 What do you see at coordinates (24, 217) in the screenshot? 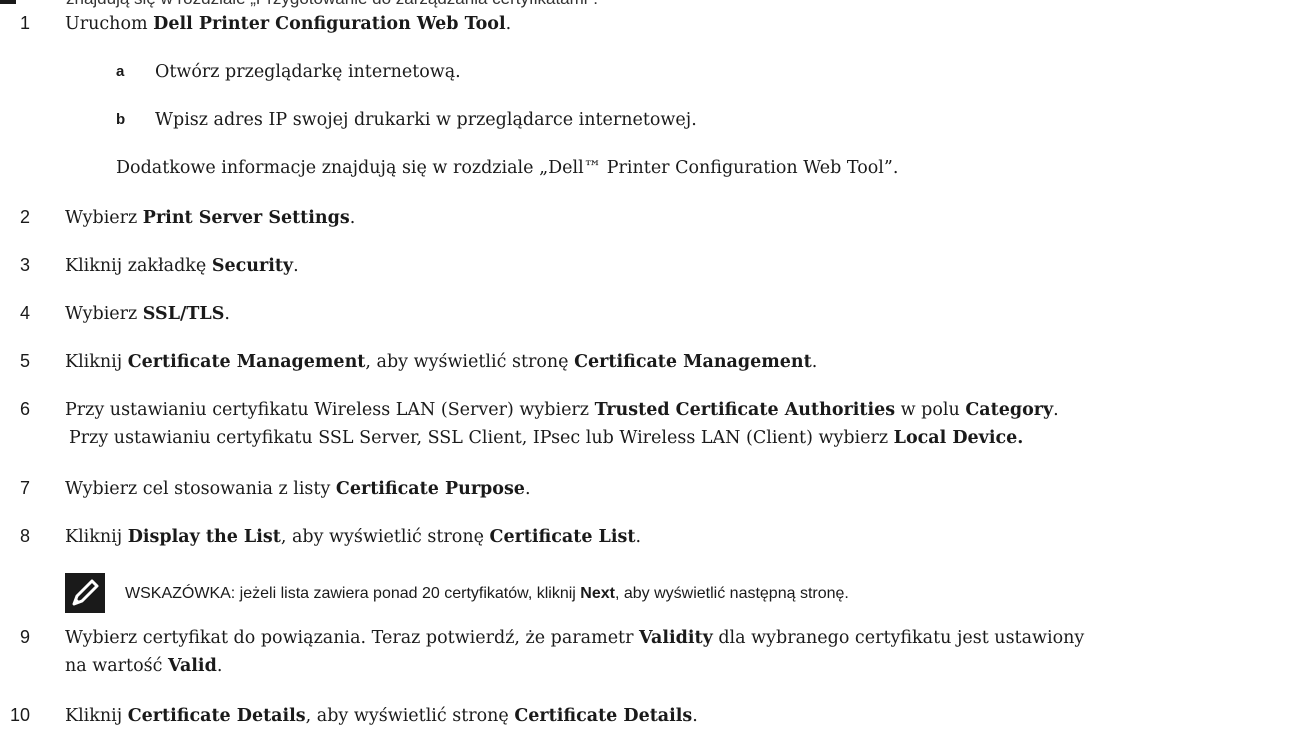
I see `step-2-number: 2` at bounding box center [24, 217].